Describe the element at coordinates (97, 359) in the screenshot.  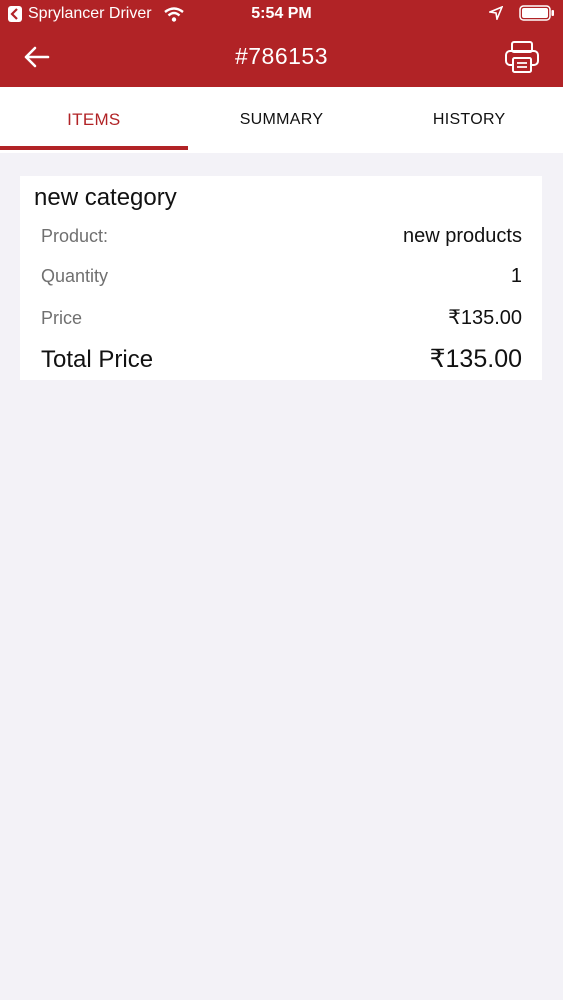
I see `total-price-label: Total Price` at that location.